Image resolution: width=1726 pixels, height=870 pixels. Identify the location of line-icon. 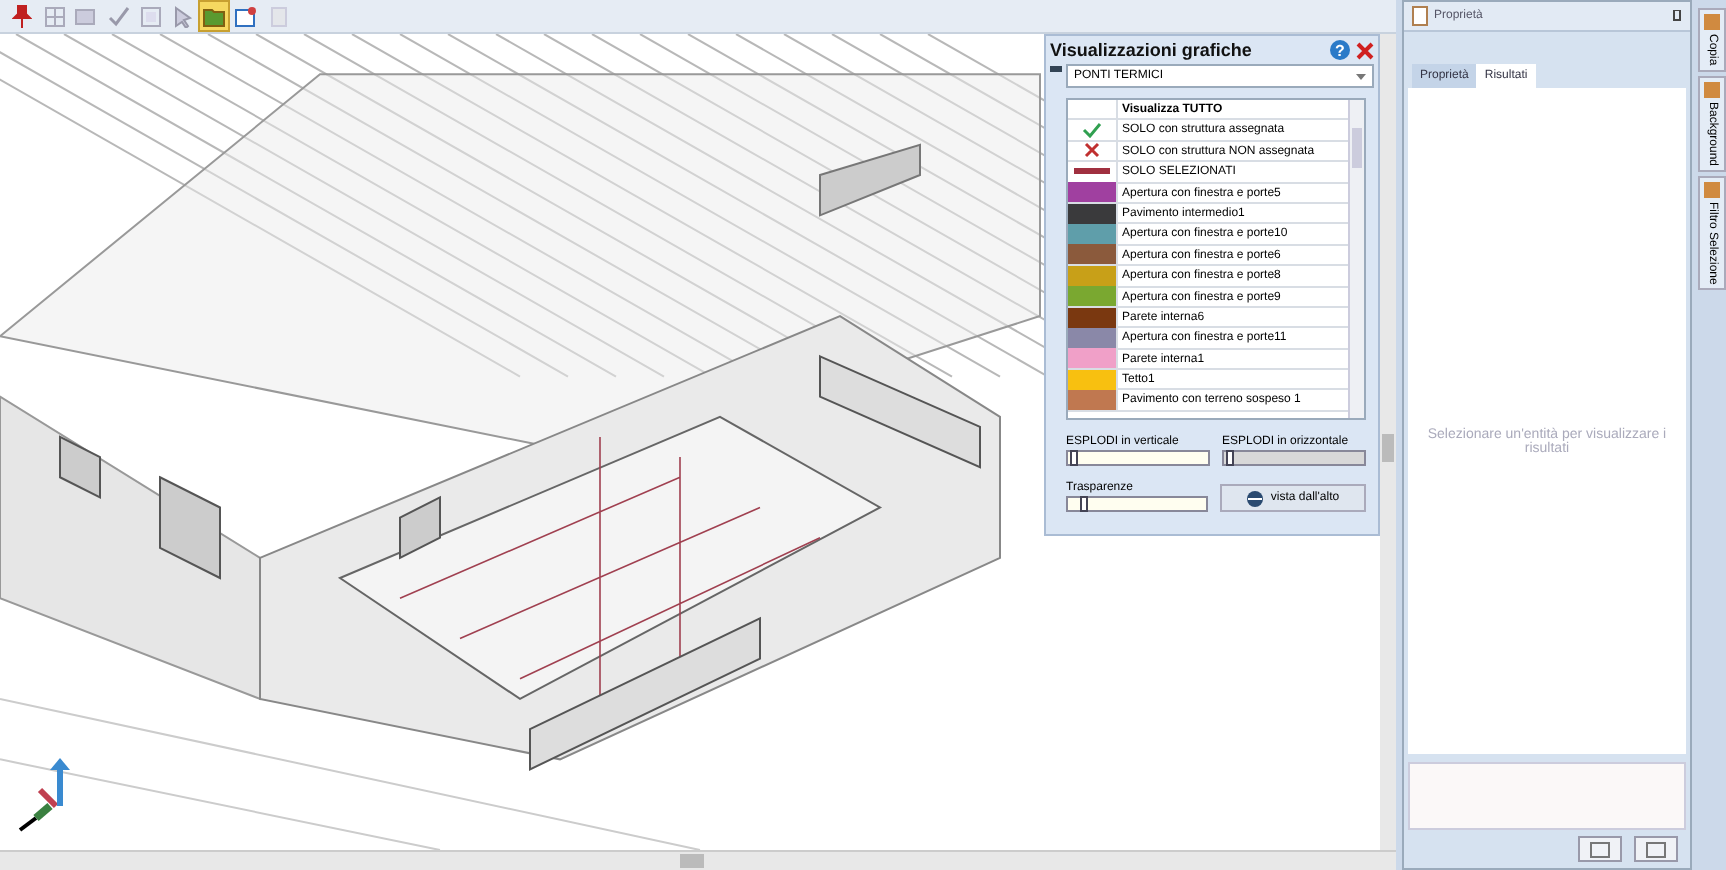
(1092, 171).